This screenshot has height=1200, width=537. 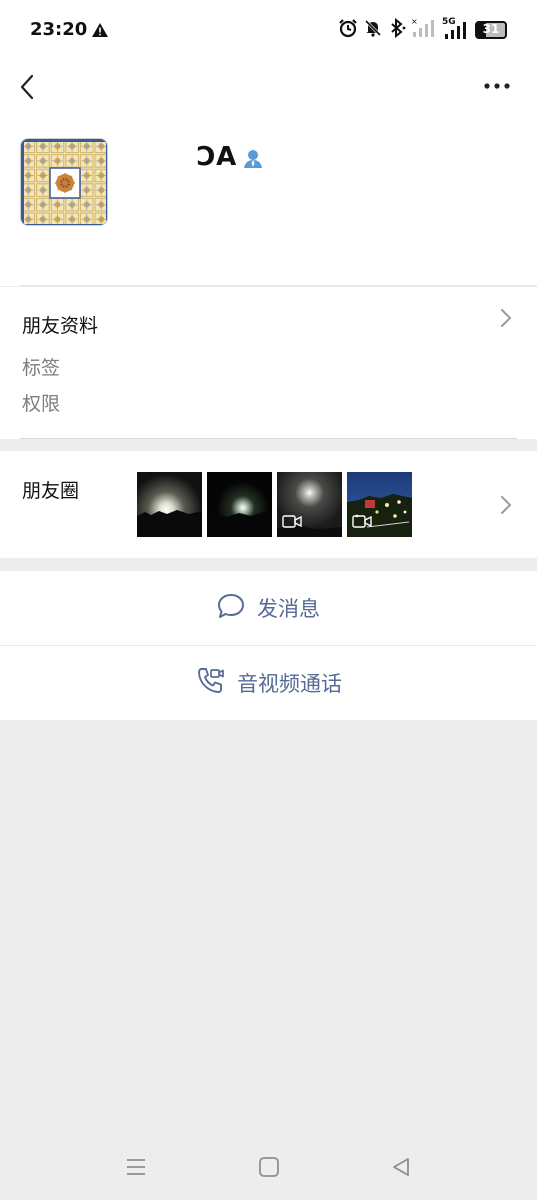 I want to click on home-square-icon, so click(x=269, y=1169).